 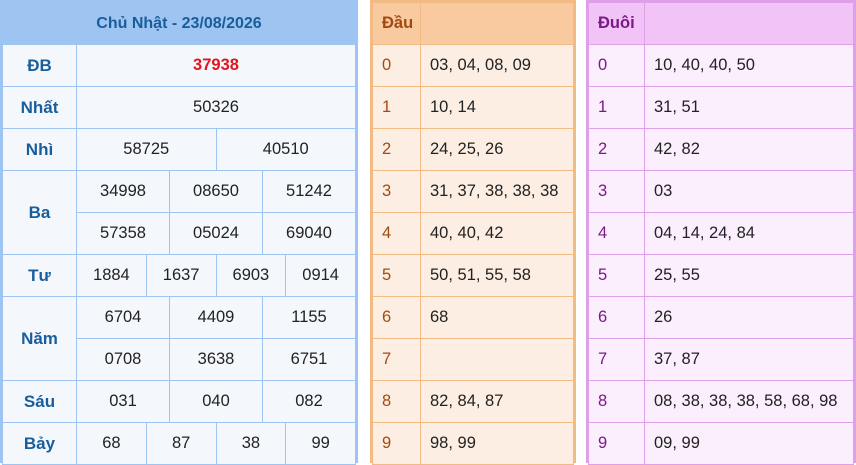 I want to click on prize-row-nhi: Nhì 58725 40510, so click(x=179, y=149).